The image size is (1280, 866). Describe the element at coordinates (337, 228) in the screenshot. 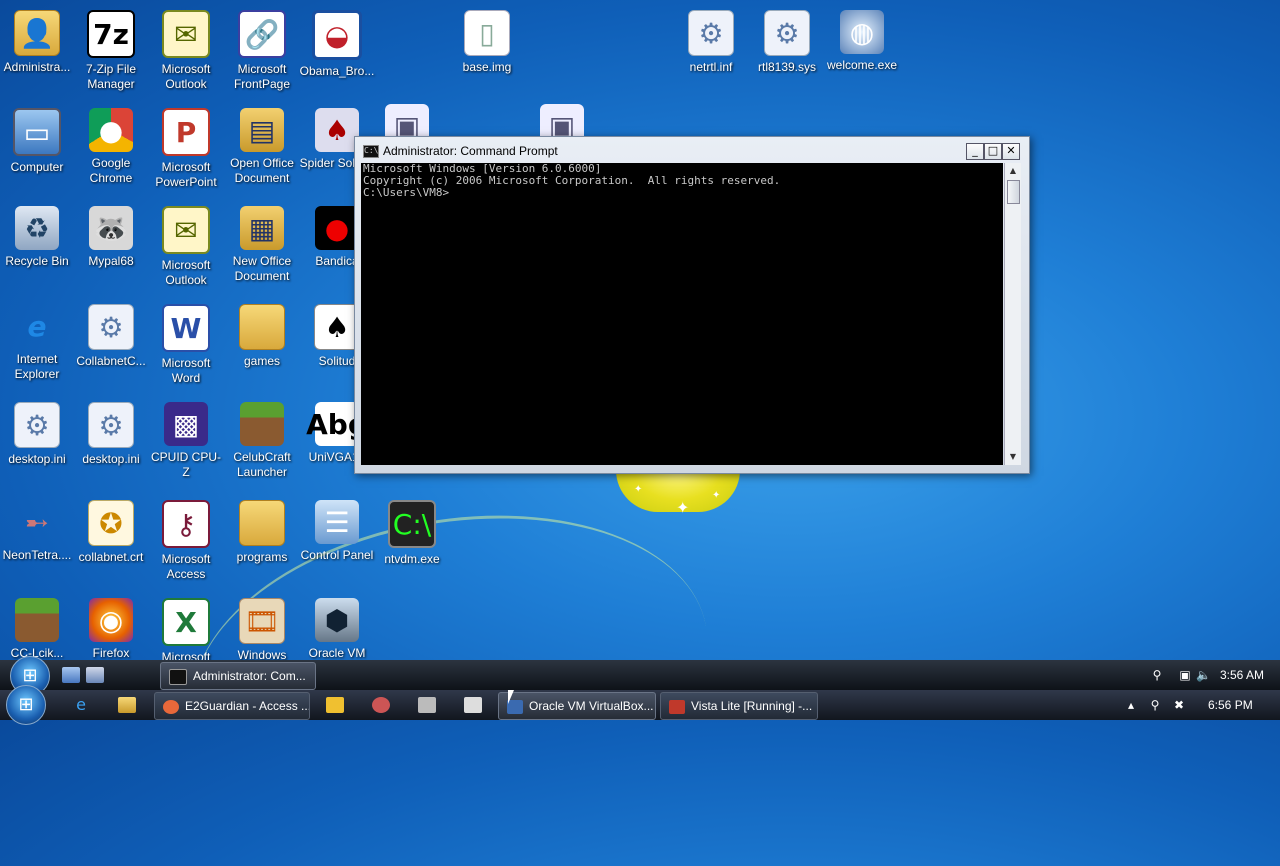

I see `bandicam-icon: ●` at that location.